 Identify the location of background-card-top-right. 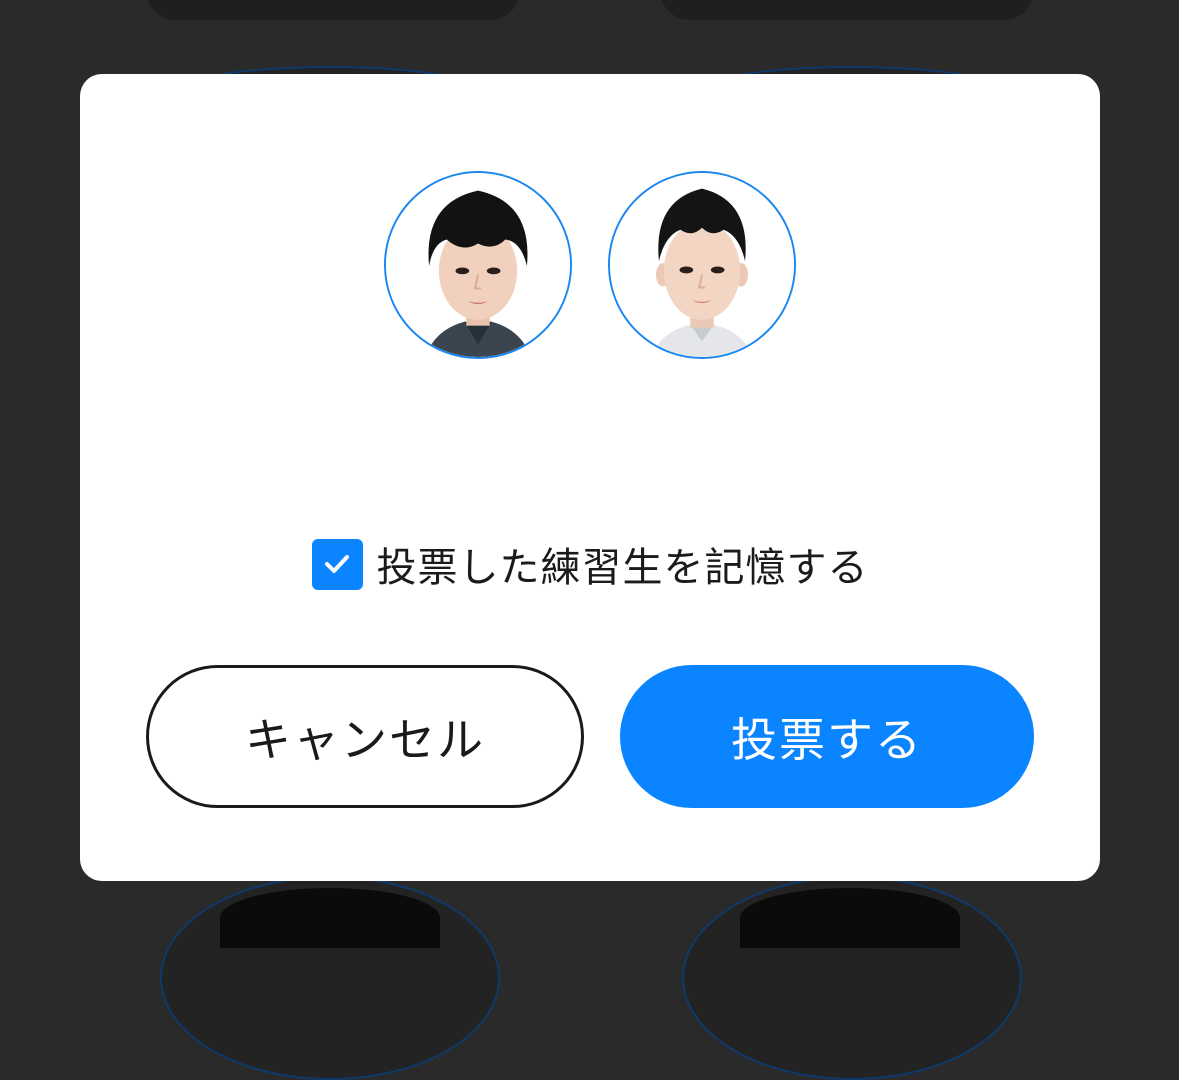
(847, 10).